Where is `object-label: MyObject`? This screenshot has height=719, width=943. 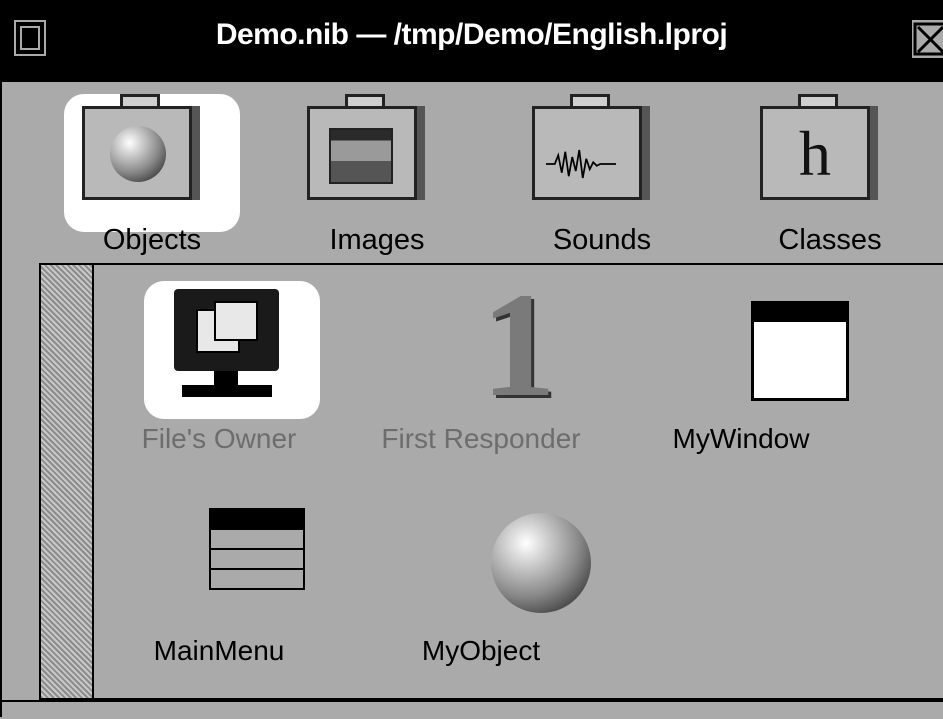 object-label: MyObject is located at coordinates (481, 650).